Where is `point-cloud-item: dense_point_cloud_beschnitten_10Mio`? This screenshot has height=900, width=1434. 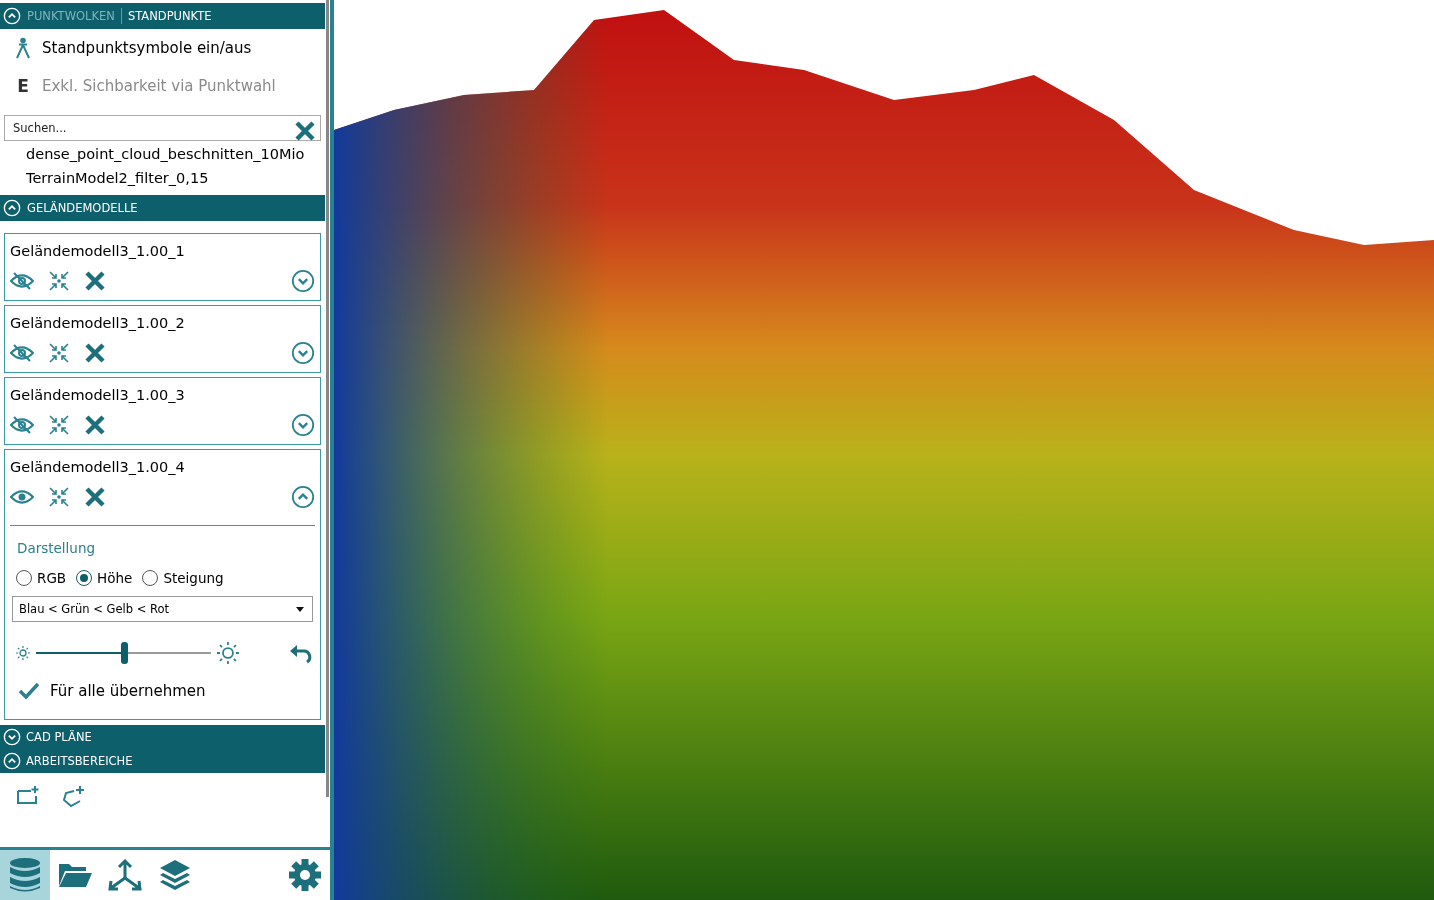 point-cloud-item: dense_point_cloud_beschnitten_10Mio is located at coordinates (162, 153).